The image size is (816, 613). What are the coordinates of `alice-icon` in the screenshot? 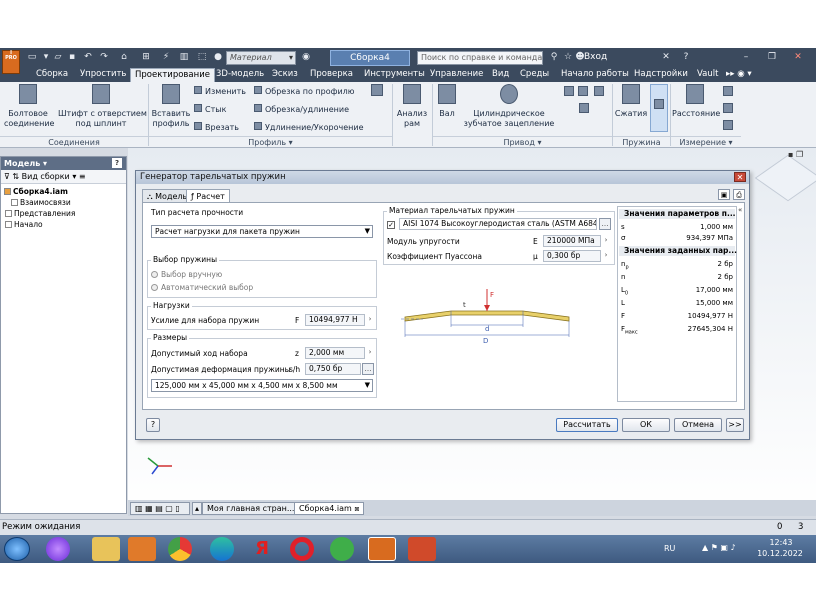 It's located at (58, 549).